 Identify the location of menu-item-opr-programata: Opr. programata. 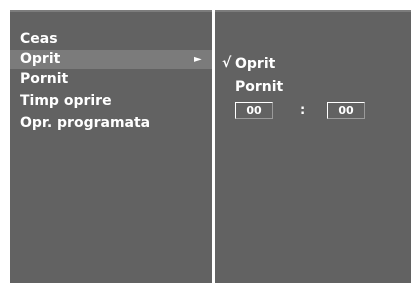
(111, 123).